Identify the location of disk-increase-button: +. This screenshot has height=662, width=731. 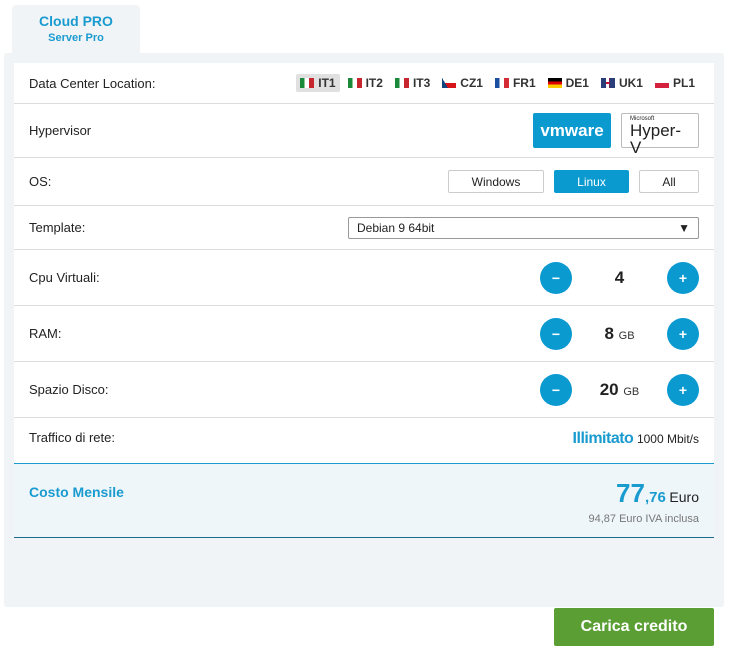
(683, 389).